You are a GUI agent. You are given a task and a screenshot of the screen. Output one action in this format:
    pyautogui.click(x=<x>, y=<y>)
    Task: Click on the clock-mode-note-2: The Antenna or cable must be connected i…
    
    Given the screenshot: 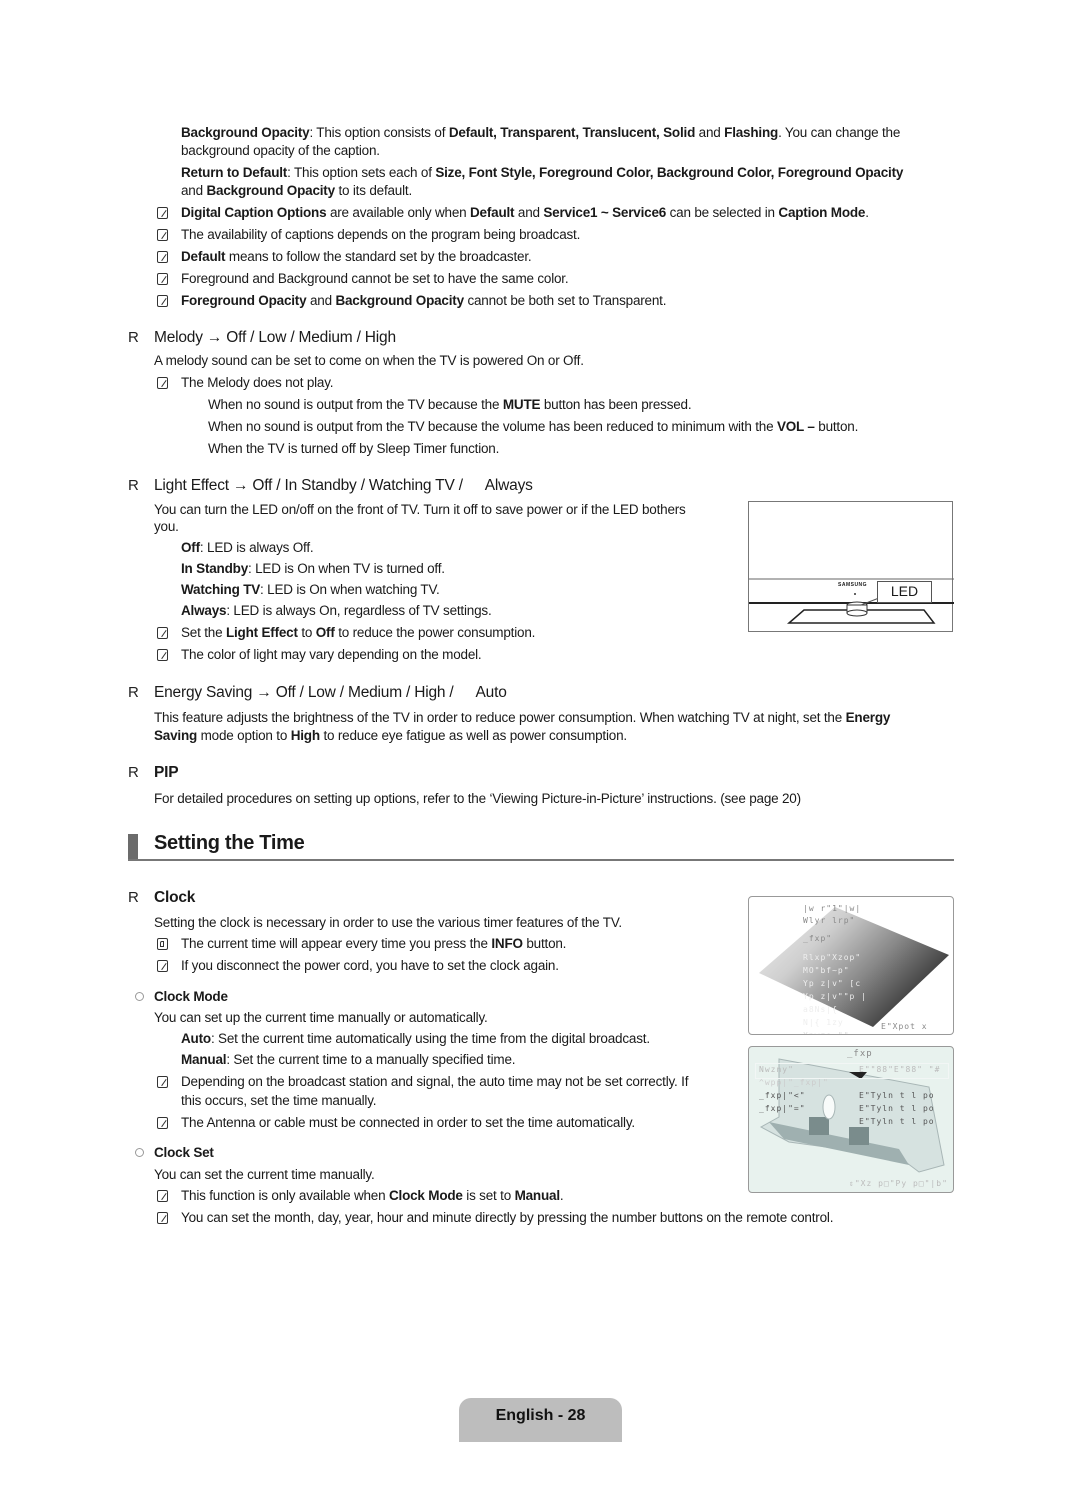 What is the action you would take?
    pyautogui.click(x=408, y=1122)
    